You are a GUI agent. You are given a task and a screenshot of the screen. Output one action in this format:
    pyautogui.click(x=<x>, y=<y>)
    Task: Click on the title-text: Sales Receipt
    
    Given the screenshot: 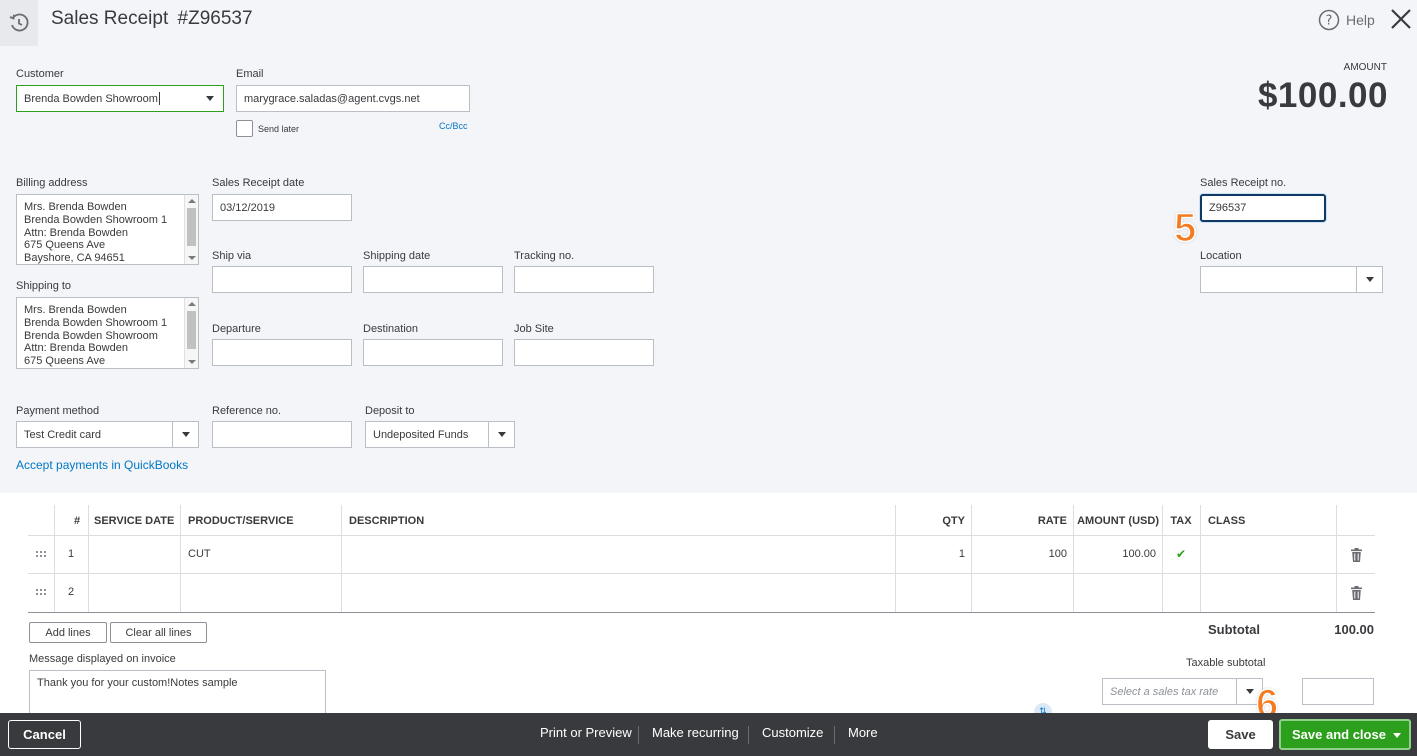 What is the action you would take?
    pyautogui.click(x=110, y=18)
    